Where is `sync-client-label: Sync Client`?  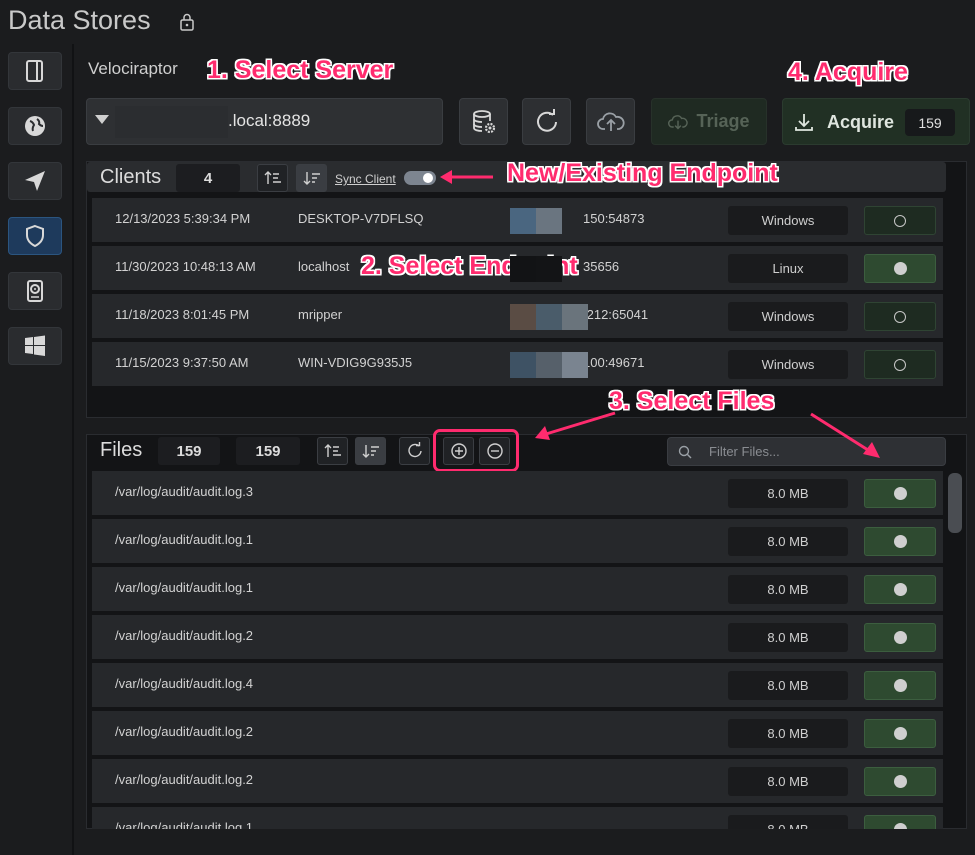
sync-client-label: Sync Client is located at coordinates (365, 179).